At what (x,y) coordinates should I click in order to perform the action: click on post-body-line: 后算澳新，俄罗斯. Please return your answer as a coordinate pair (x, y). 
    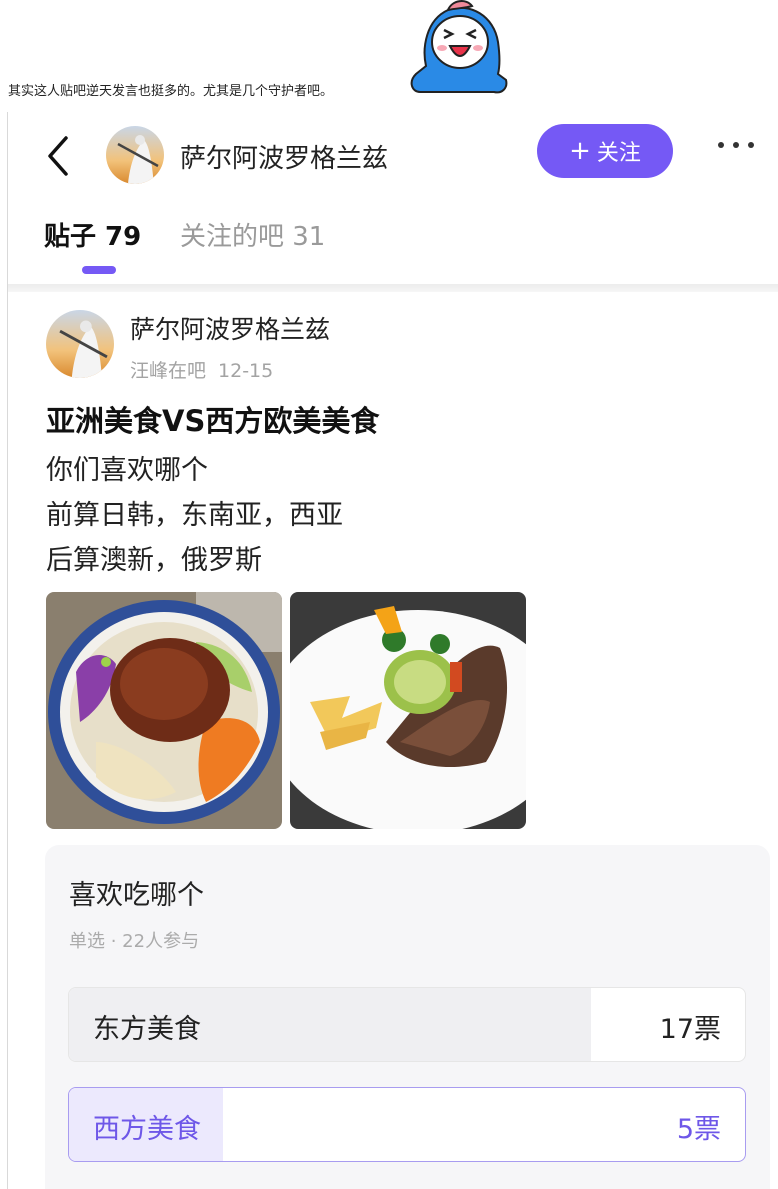
    Looking at the image, I should click on (154, 560).